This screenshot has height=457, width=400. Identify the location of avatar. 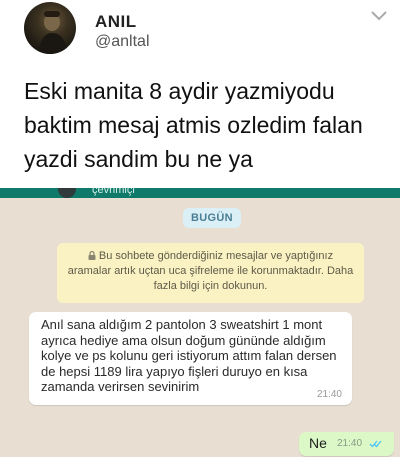
(50, 28).